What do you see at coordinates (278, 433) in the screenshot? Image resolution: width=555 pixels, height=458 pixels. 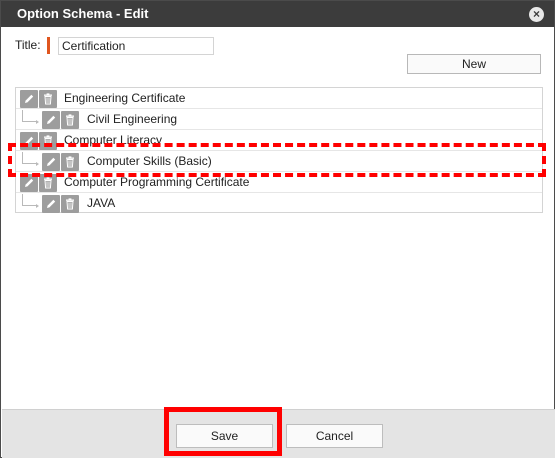 I see `dialog-footer: Save Cancel` at bounding box center [278, 433].